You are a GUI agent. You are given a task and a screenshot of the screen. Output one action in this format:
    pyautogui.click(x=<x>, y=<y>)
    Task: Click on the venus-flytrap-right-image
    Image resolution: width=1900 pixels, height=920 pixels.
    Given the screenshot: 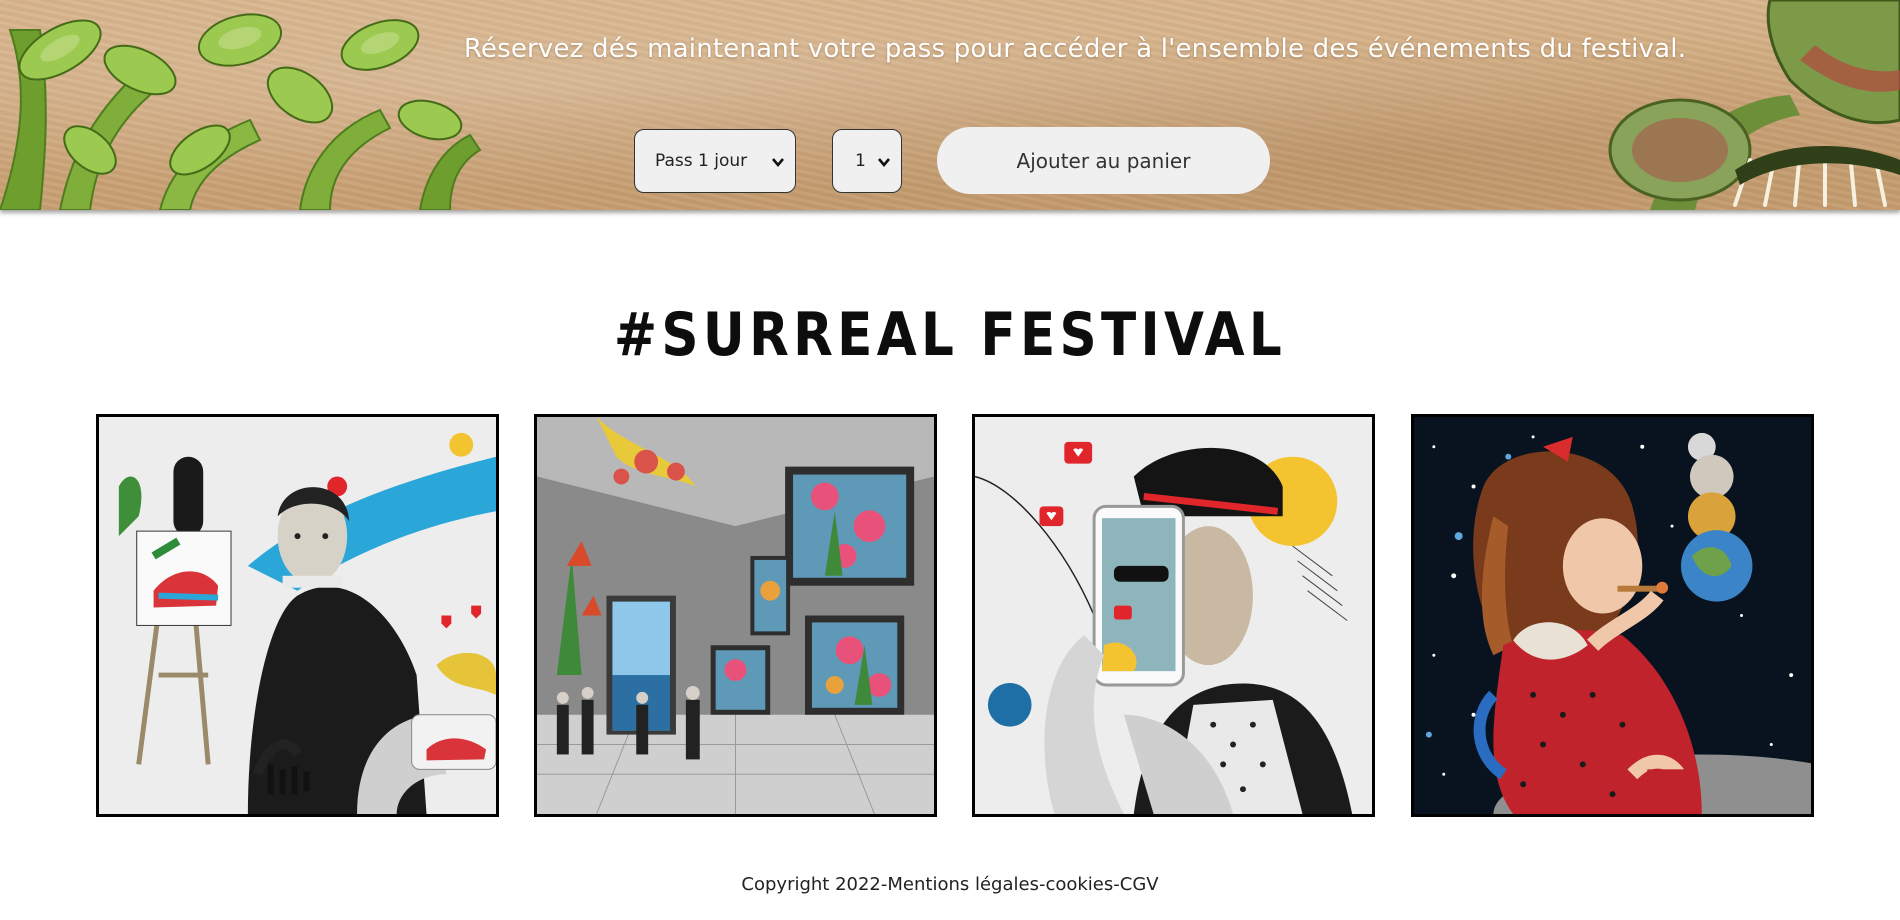 What is the action you would take?
    pyautogui.click(x=1754, y=105)
    